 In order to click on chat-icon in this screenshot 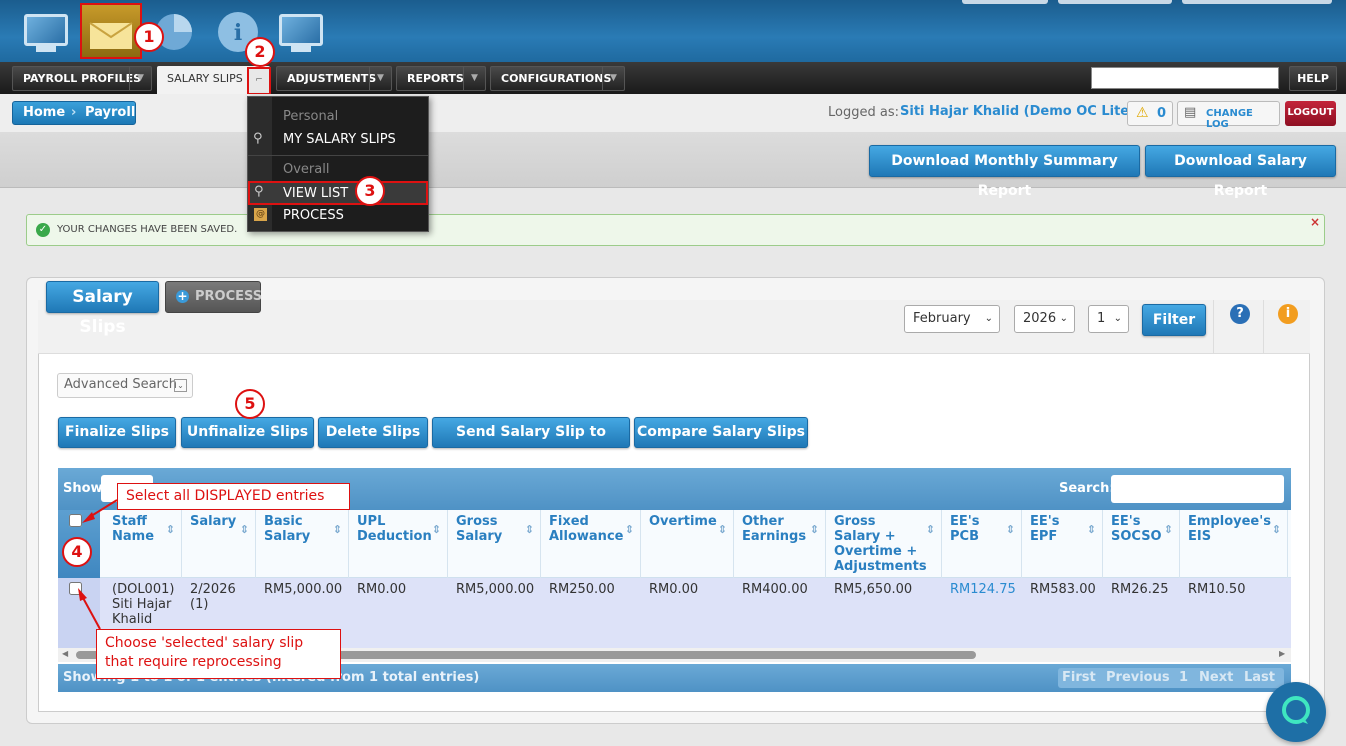, I will do `click(1296, 710)`.